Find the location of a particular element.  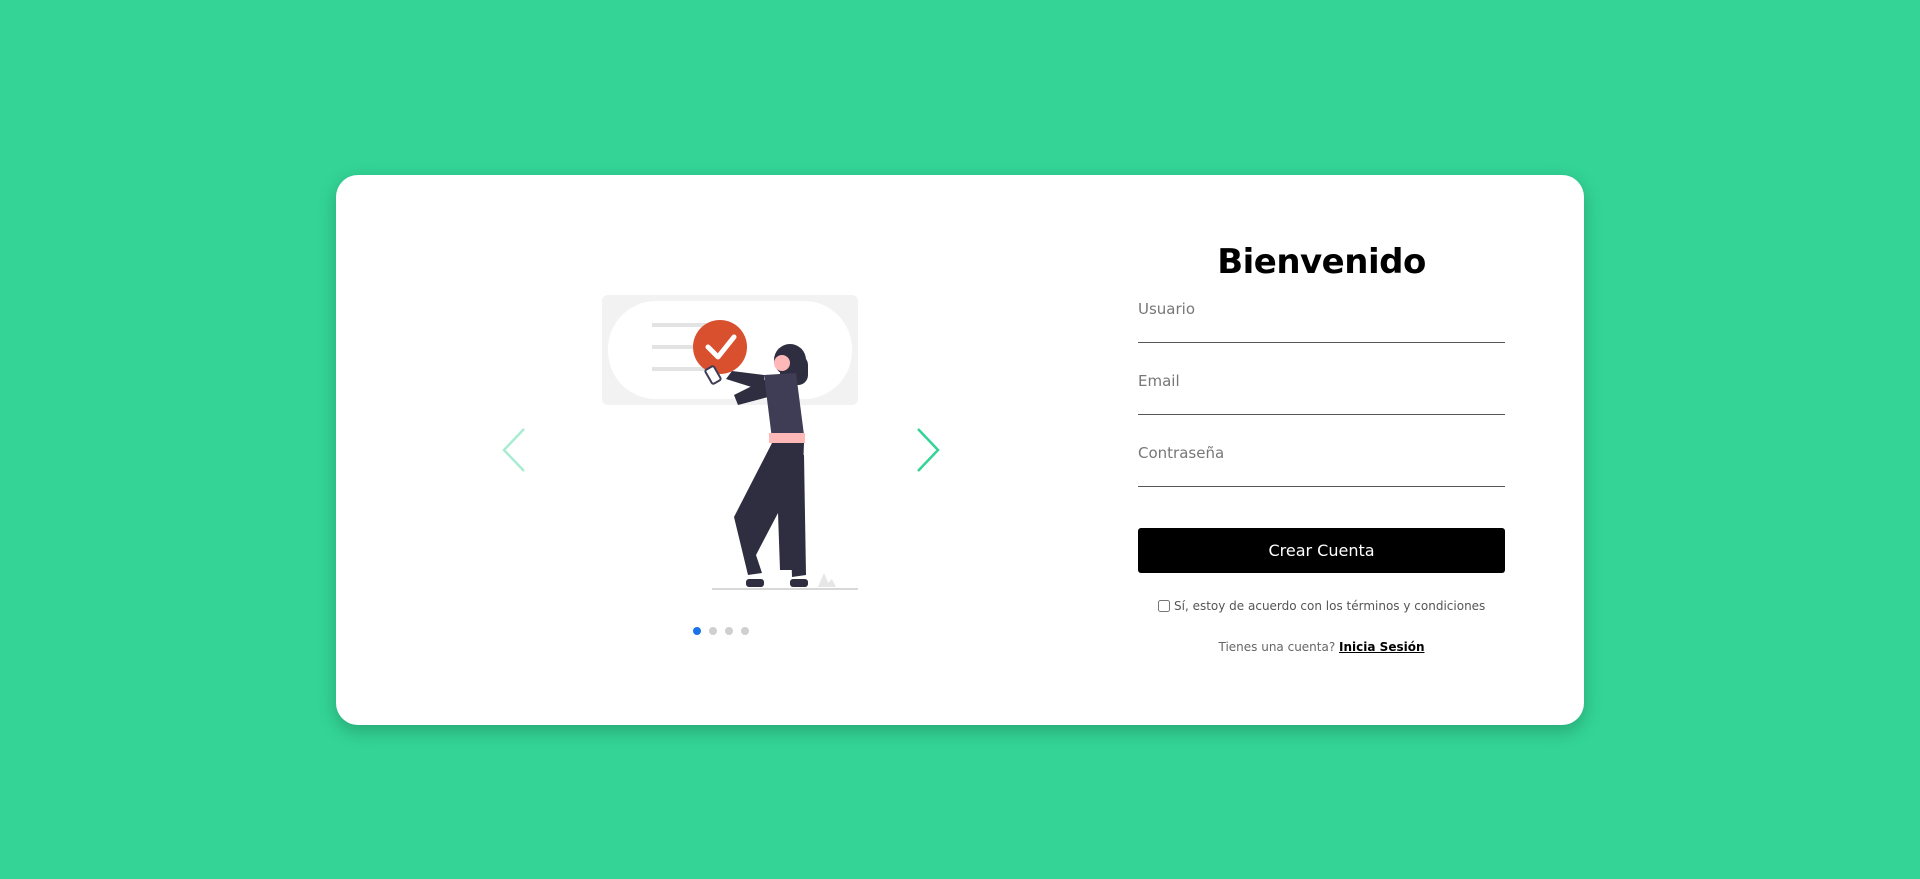

login-link: Inicia Sesión is located at coordinates (1381, 647).